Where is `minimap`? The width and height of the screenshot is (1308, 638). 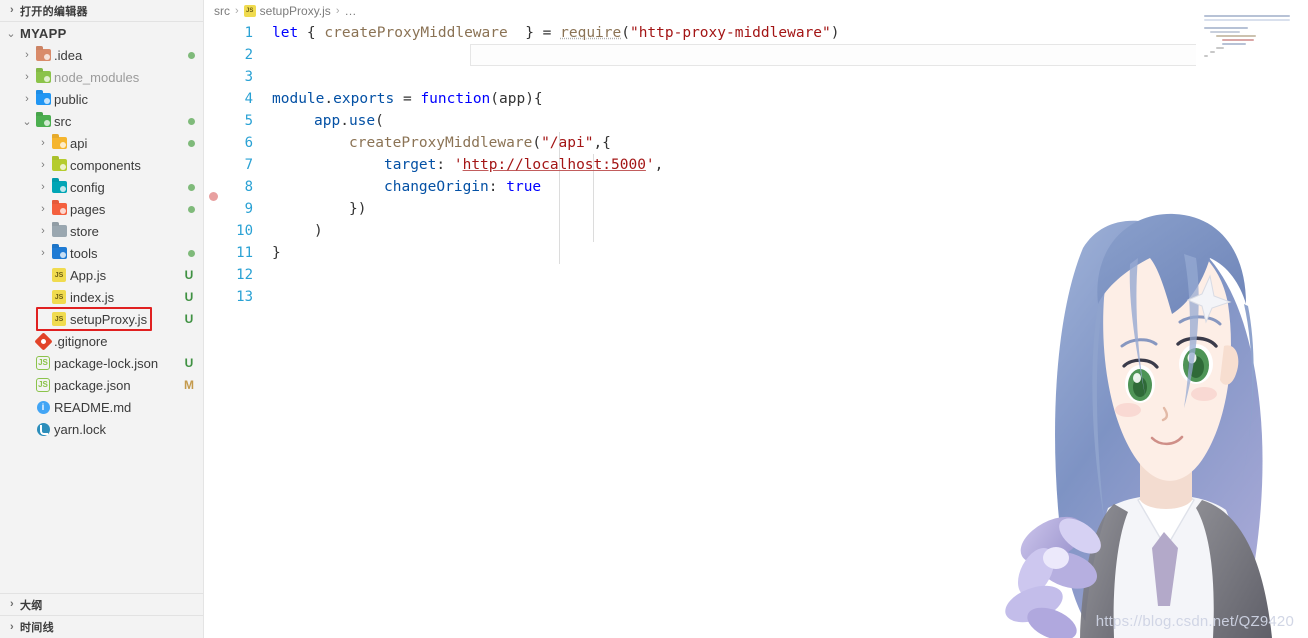 minimap is located at coordinates (1252, 319).